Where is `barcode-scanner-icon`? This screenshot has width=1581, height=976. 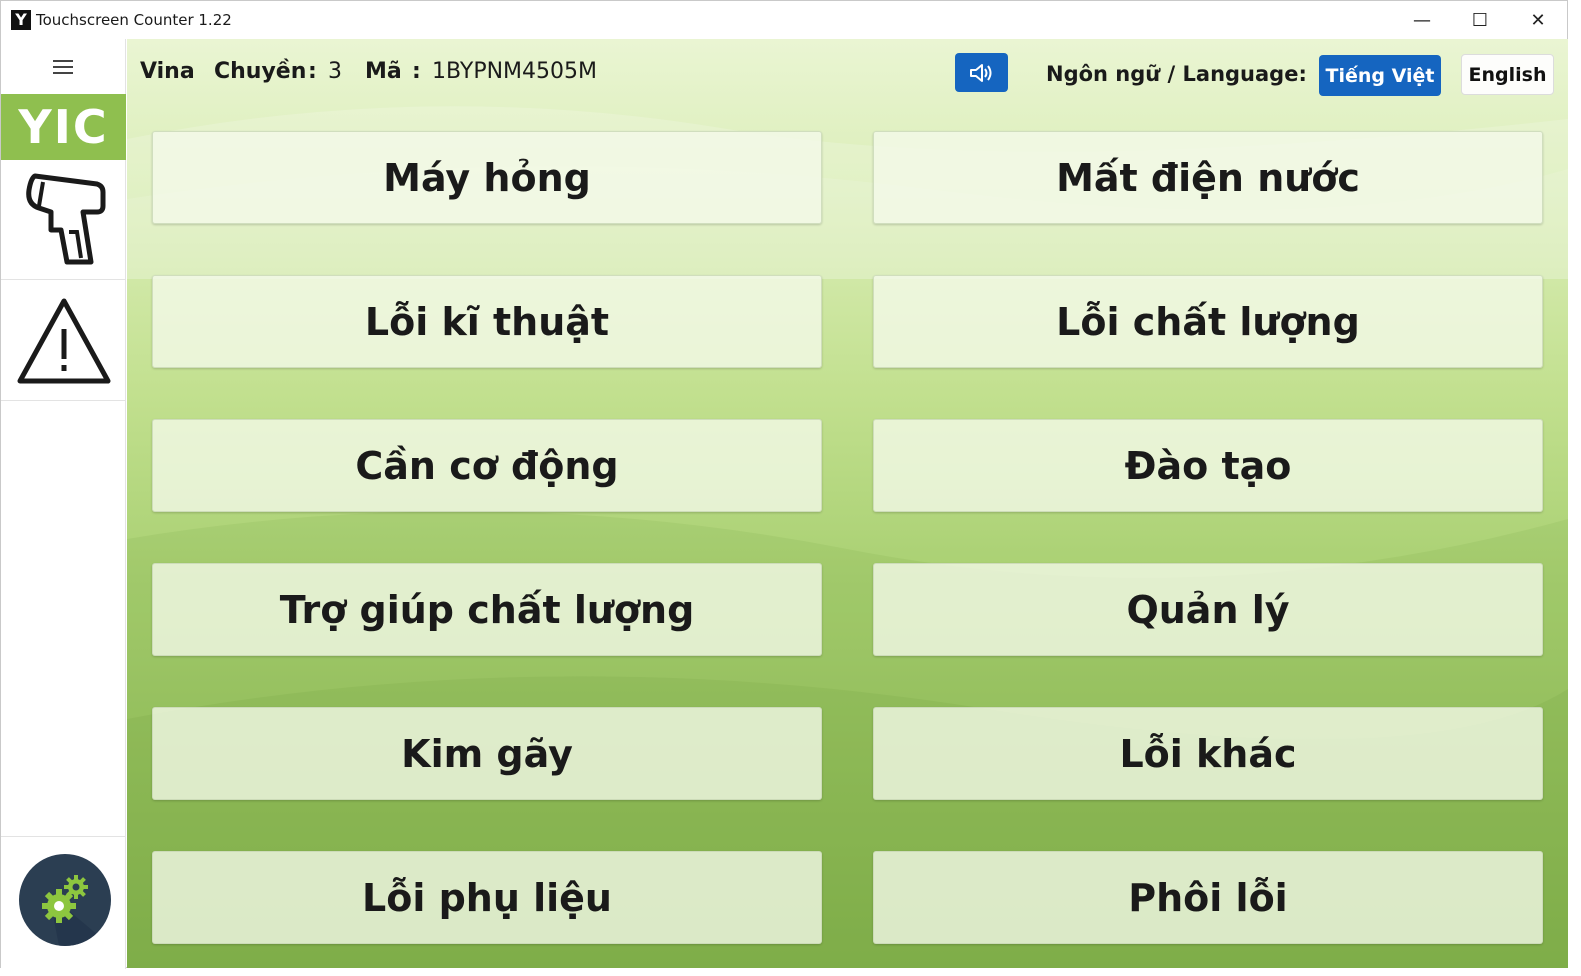 barcode-scanner-icon is located at coordinates (65, 218).